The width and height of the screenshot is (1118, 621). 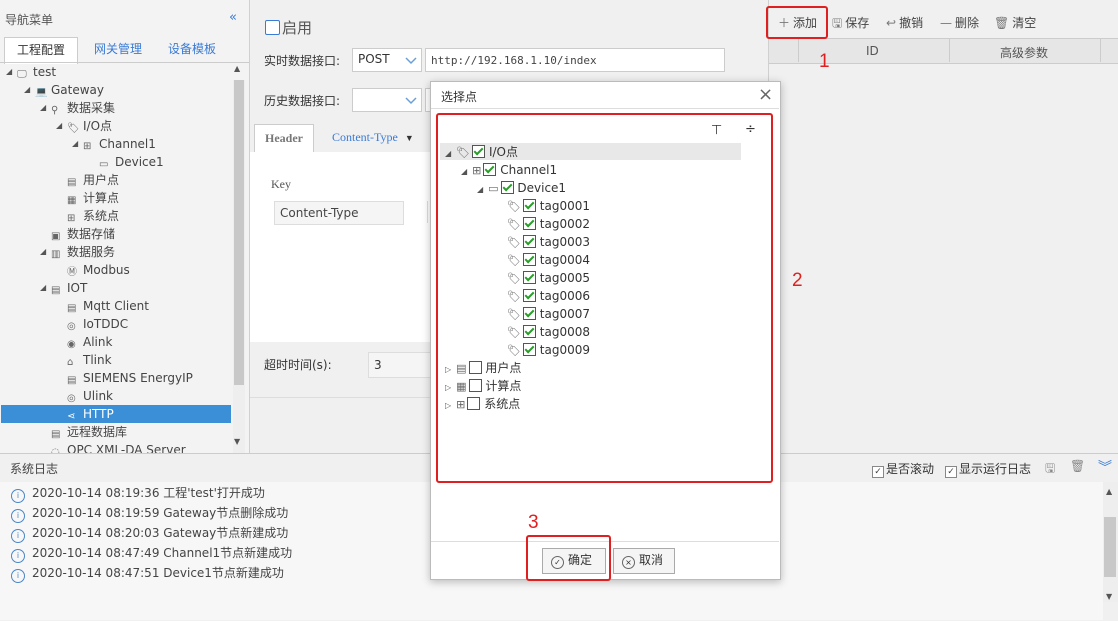 What do you see at coordinates (1024, 52) in the screenshot?
I see `column-header-advanced: 高级参数` at bounding box center [1024, 52].